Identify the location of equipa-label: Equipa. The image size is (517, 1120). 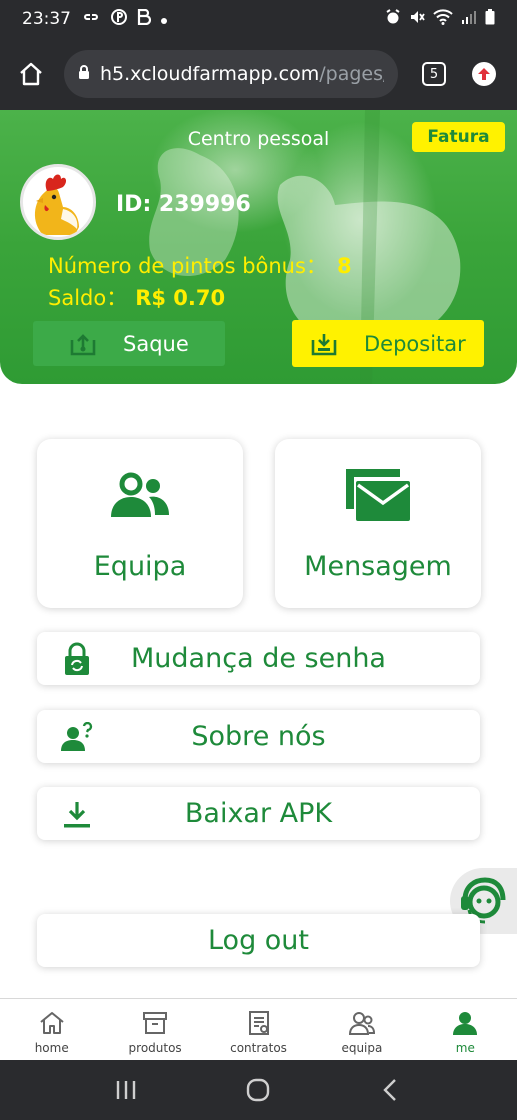
(140, 566).